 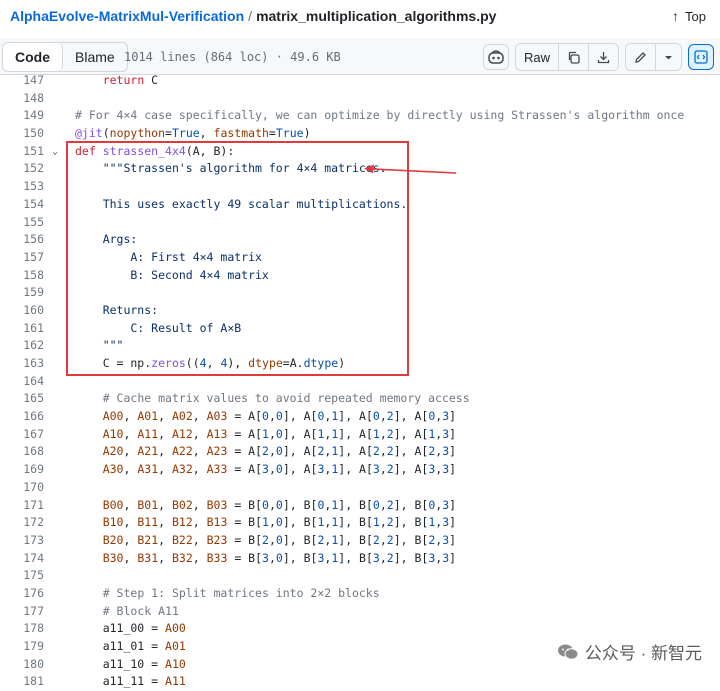 What do you see at coordinates (701, 57) in the screenshot?
I see `symbols-panel-button` at bounding box center [701, 57].